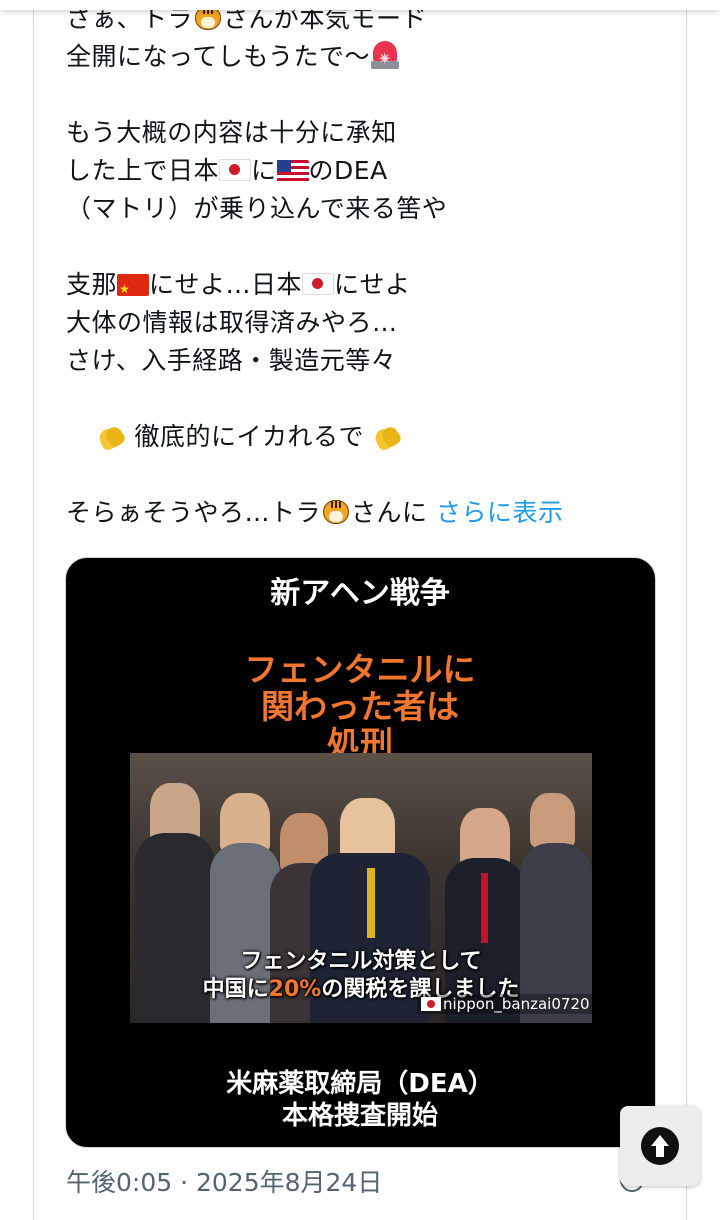 The image size is (720, 1220). I want to click on post-timestamp: 午後0:05 · 2025年8月24日, so click(224, 1181).